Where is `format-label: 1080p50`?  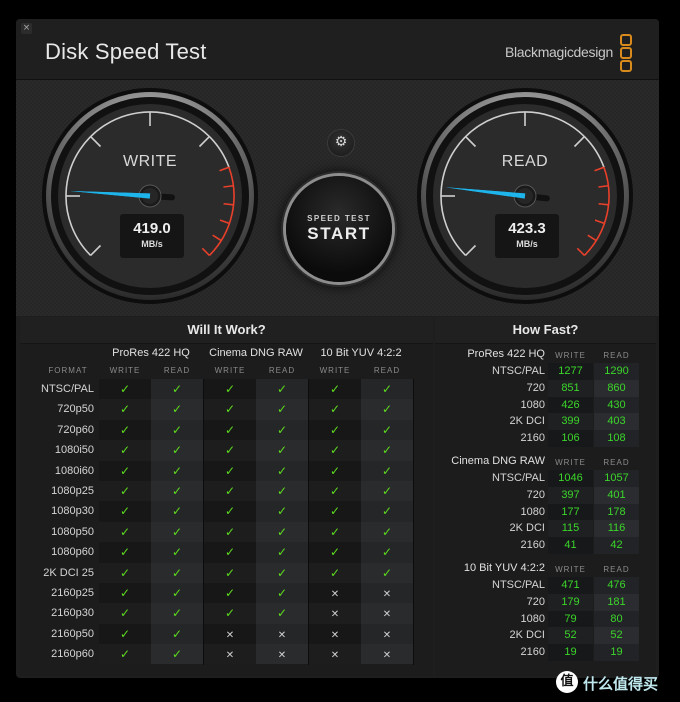 format-label: 1080p50 is located at coordinates (72, 531).